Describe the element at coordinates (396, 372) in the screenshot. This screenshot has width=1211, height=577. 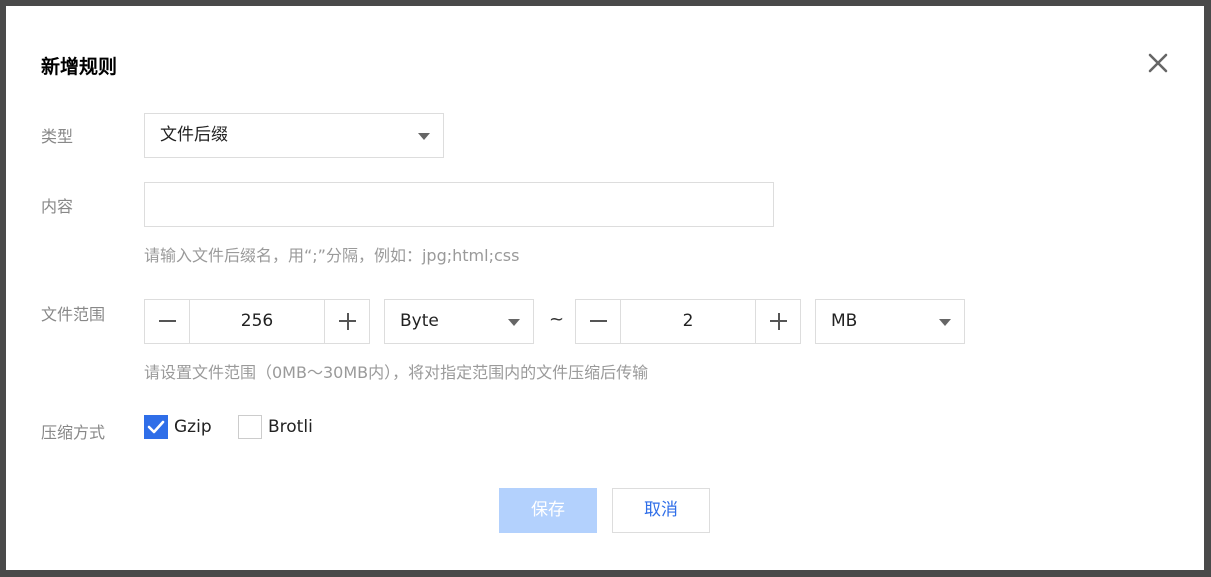
I see `size-range-hint: 请设置文件范围（0MB～30MB内），将对指定范围内的文件压缩后传输` at that location.